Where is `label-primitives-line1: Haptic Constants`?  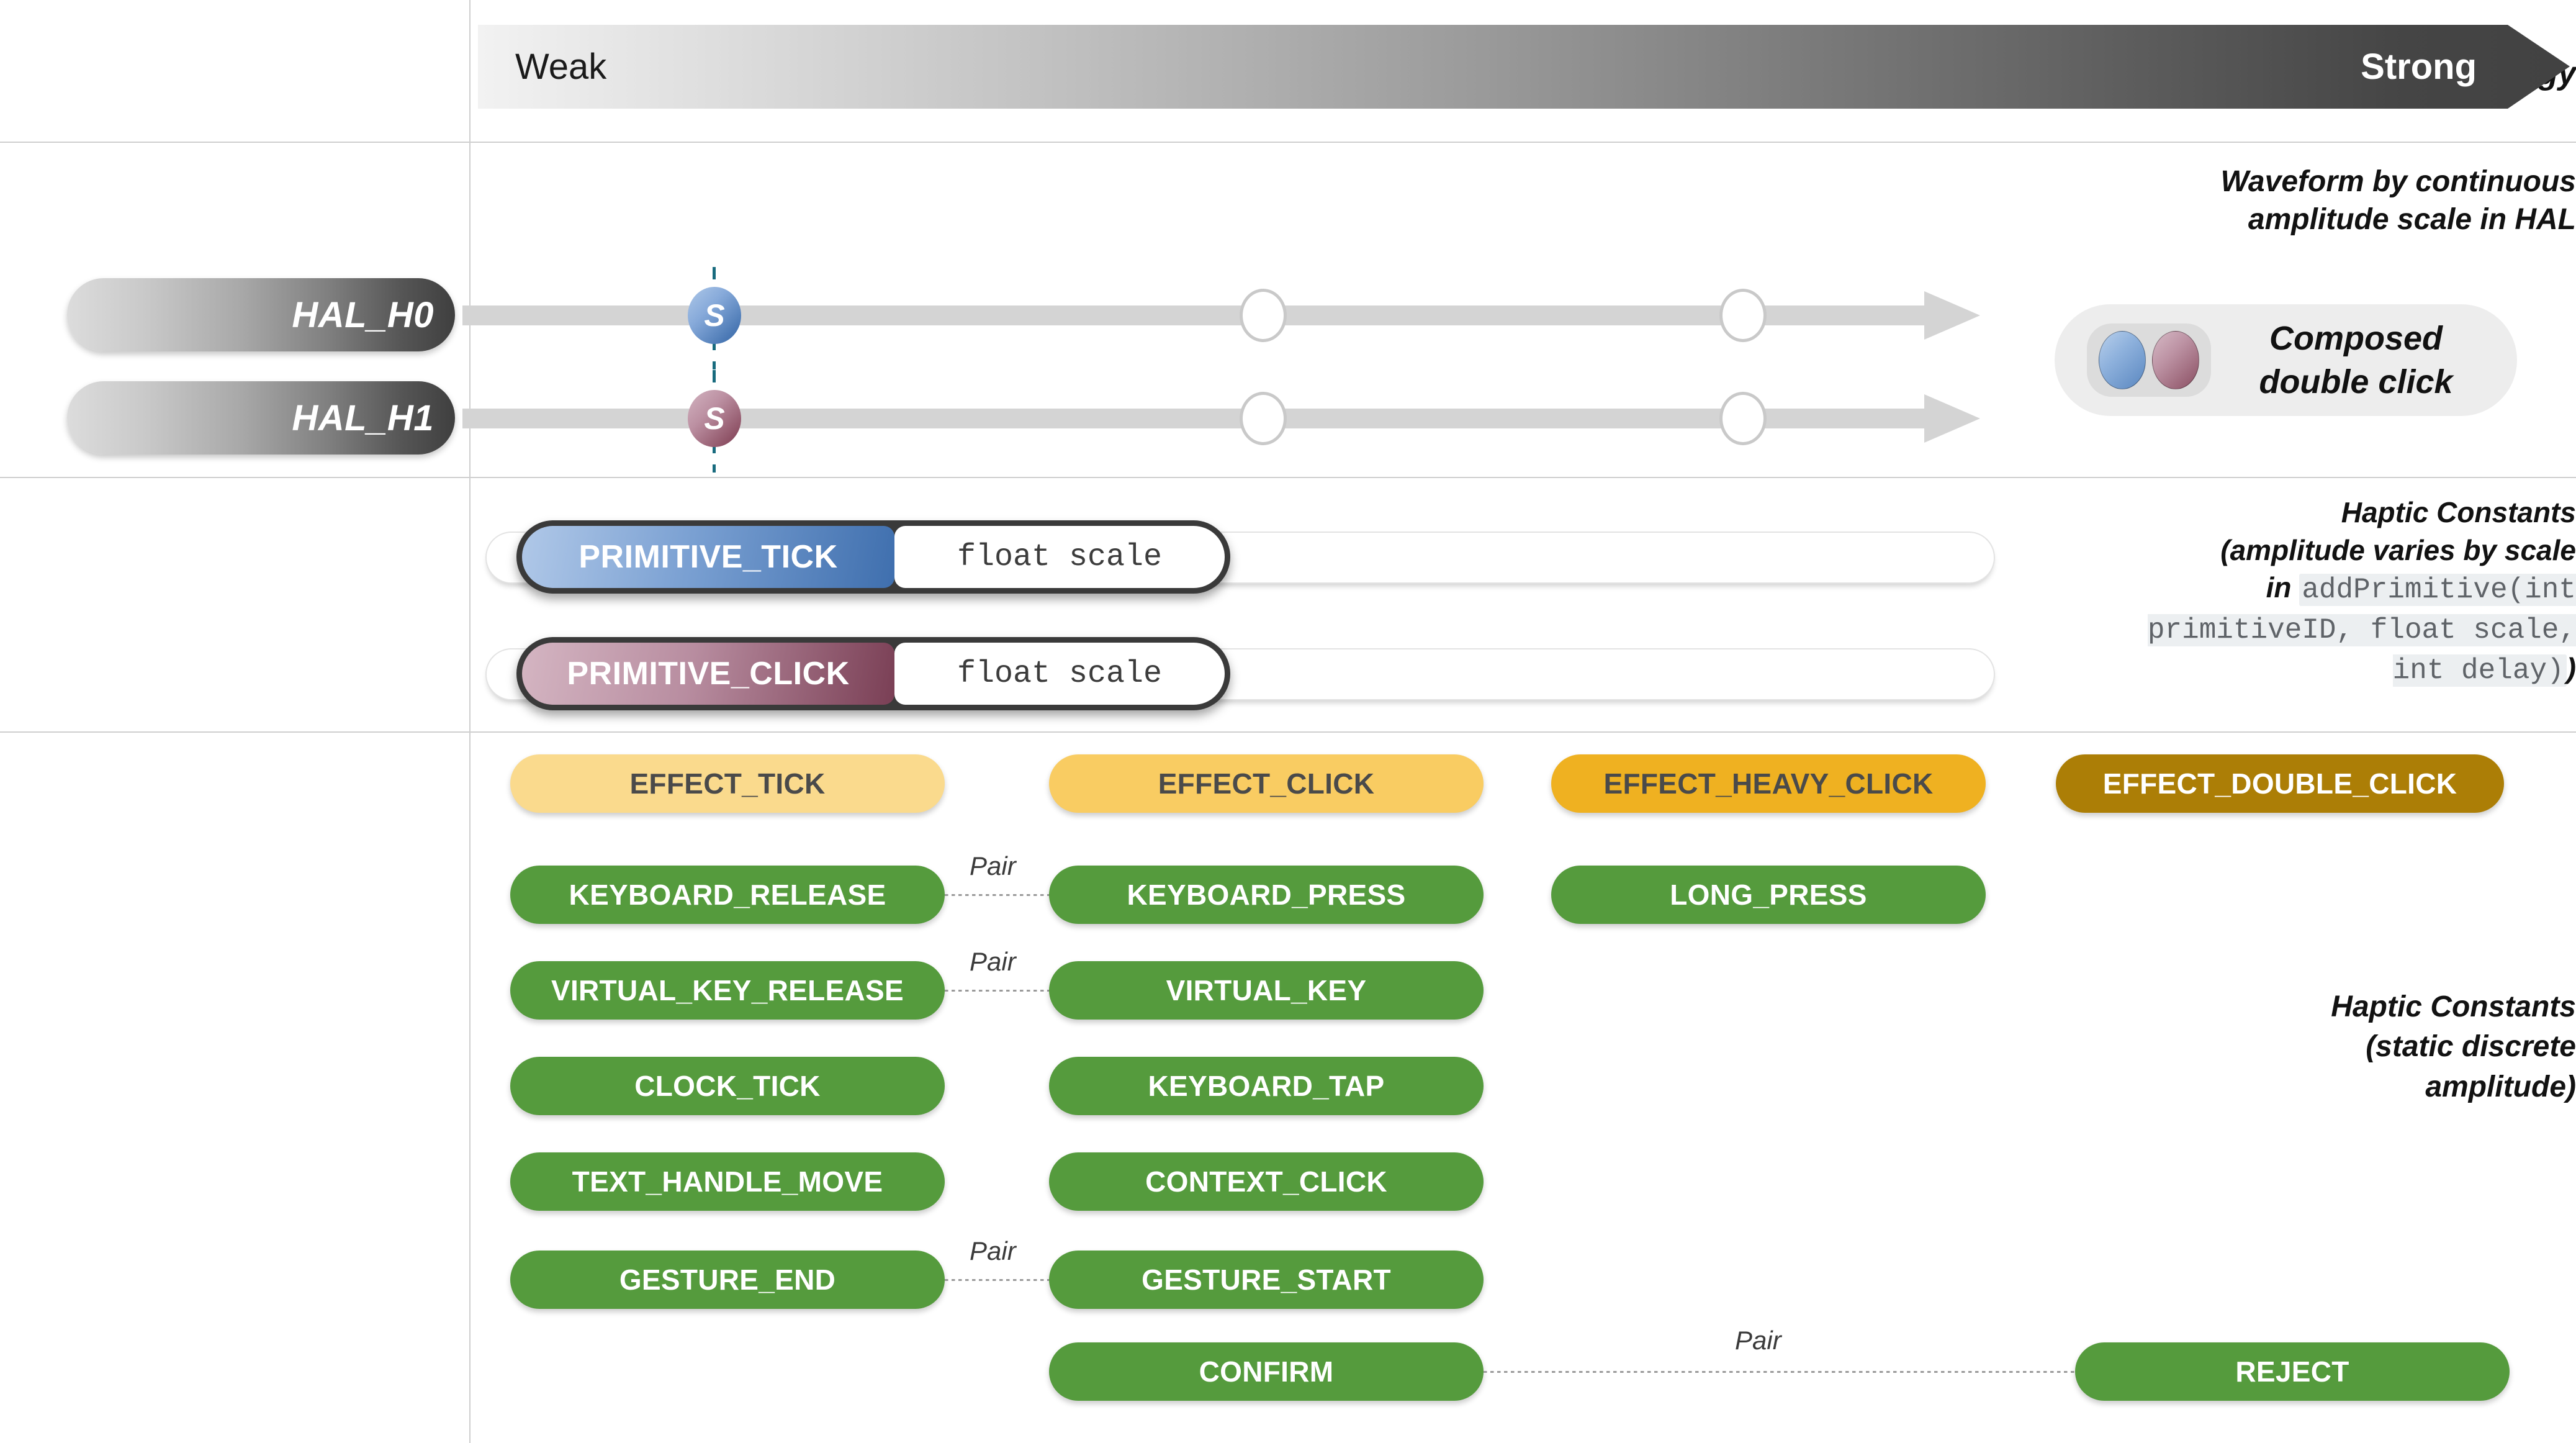
label-primitives-line1: Haptic Constants is located at coordinates (2458, 512).